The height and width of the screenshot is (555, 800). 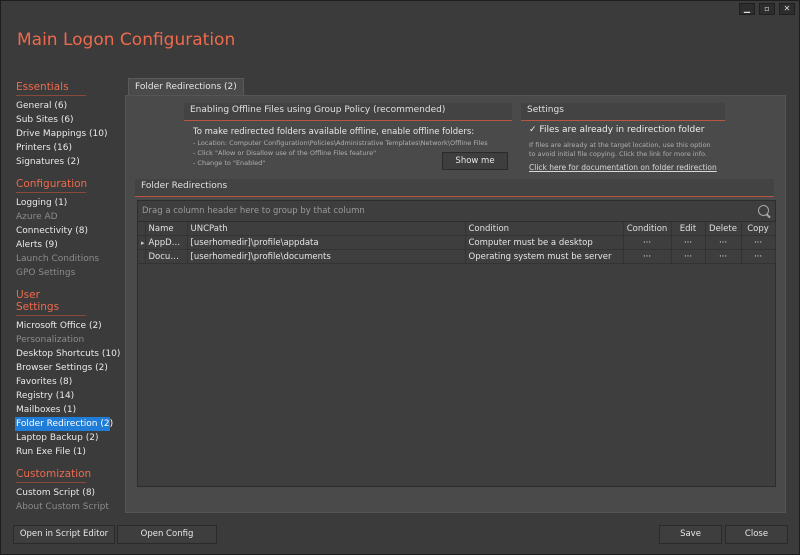 What do you see at coordinates (475, 161) in the screenshot?
I see `show-me-button: Show me` at bounding box center [475, 161].